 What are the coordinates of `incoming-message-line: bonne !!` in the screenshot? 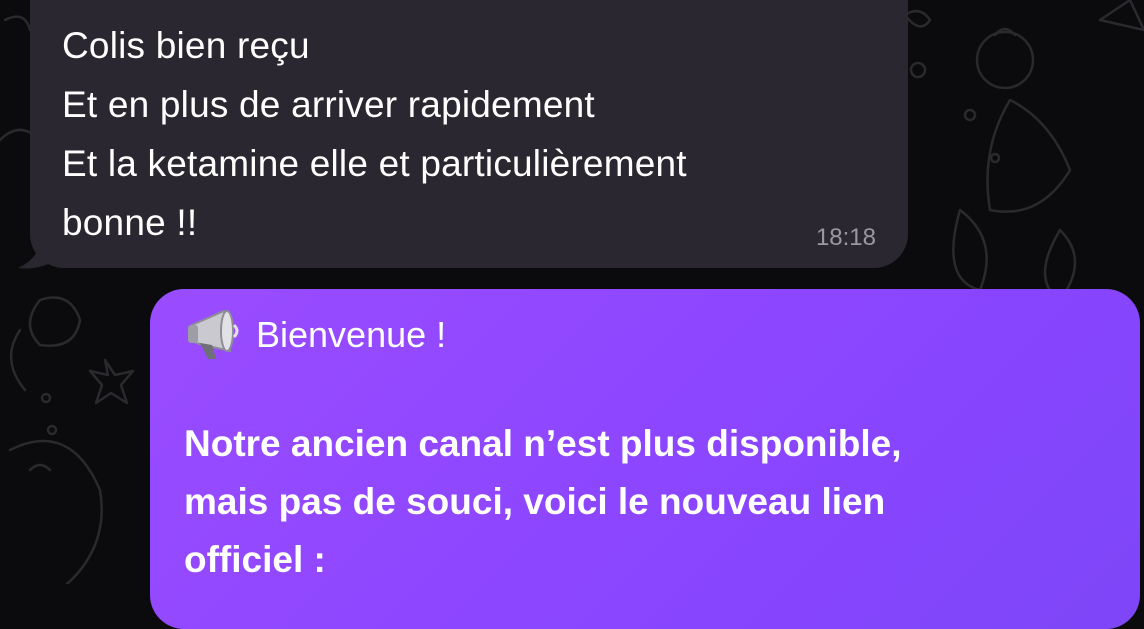 It's located at (130, 222).